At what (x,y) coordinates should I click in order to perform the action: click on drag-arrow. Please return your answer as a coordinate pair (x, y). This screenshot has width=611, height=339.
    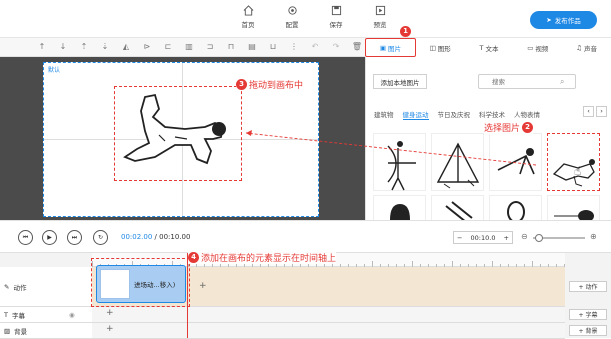
    Looking at the image, I should click on (391, 148).